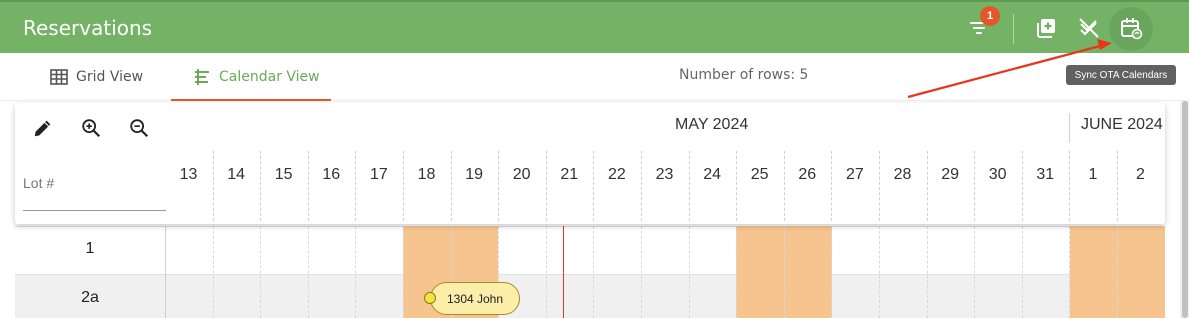 This screenshot has height=318, width=1189. I want to click on day-label: 28, so click(902, 174).